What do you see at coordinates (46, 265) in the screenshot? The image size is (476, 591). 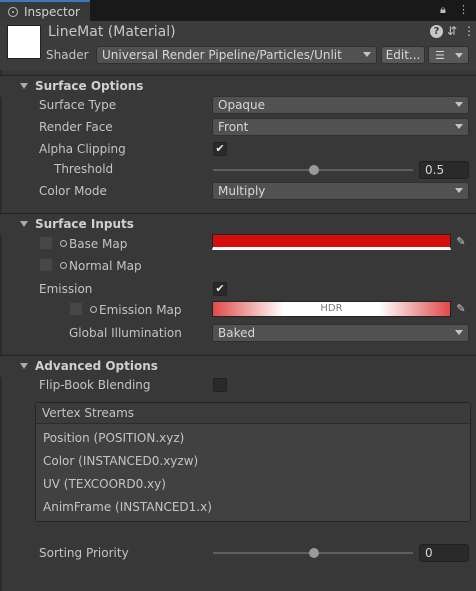 I see `normal-map-texture-slot` at bounding box center [46, 265].